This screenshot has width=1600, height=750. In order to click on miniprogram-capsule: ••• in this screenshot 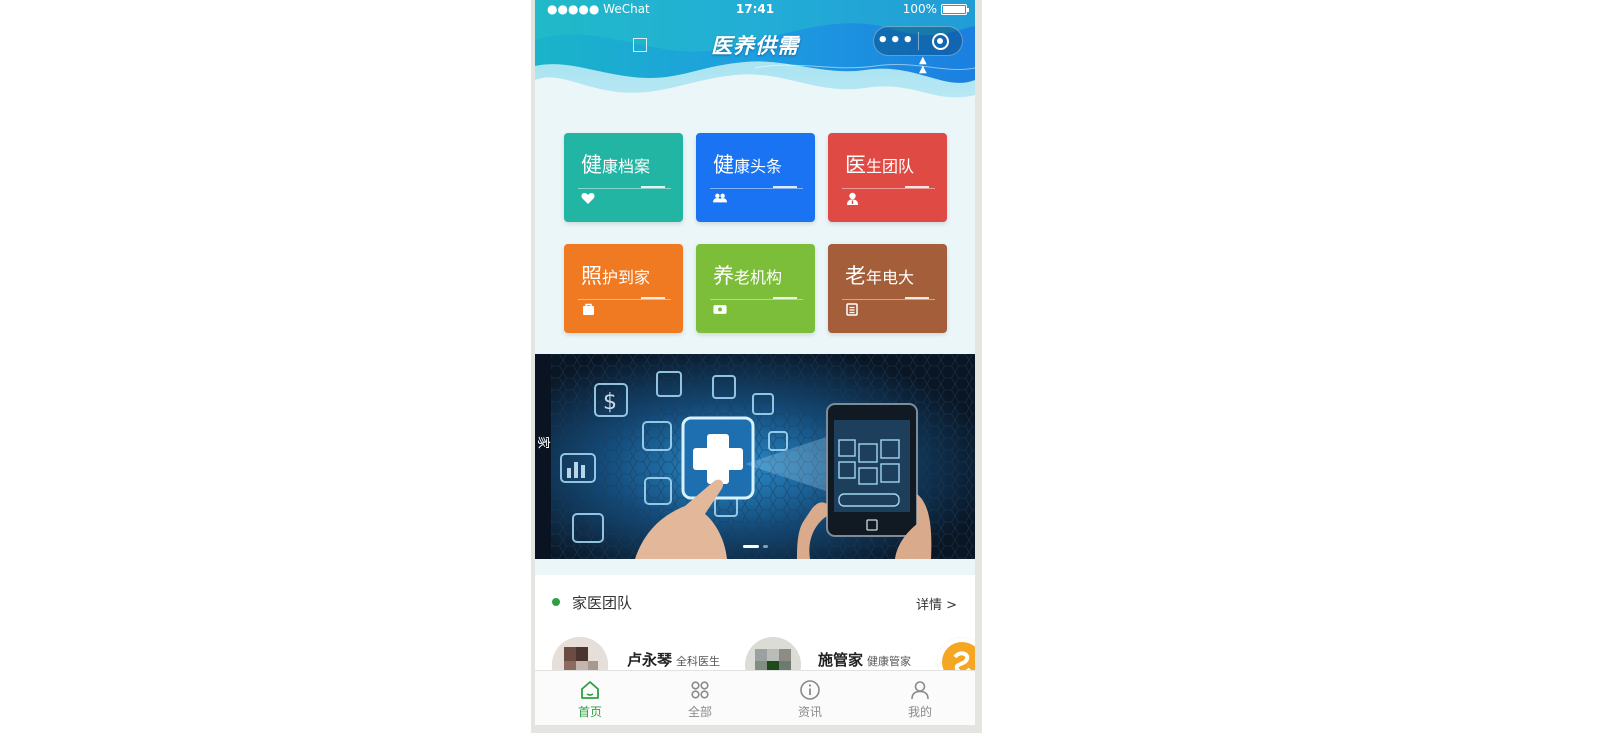, I will do `click(918, 41)`.